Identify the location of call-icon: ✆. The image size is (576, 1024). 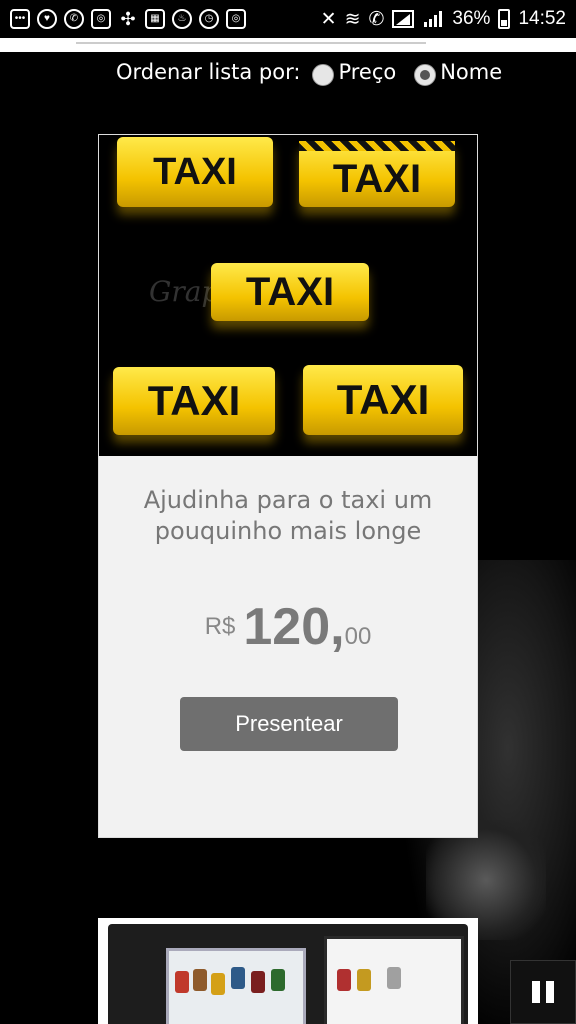
(376, 19).